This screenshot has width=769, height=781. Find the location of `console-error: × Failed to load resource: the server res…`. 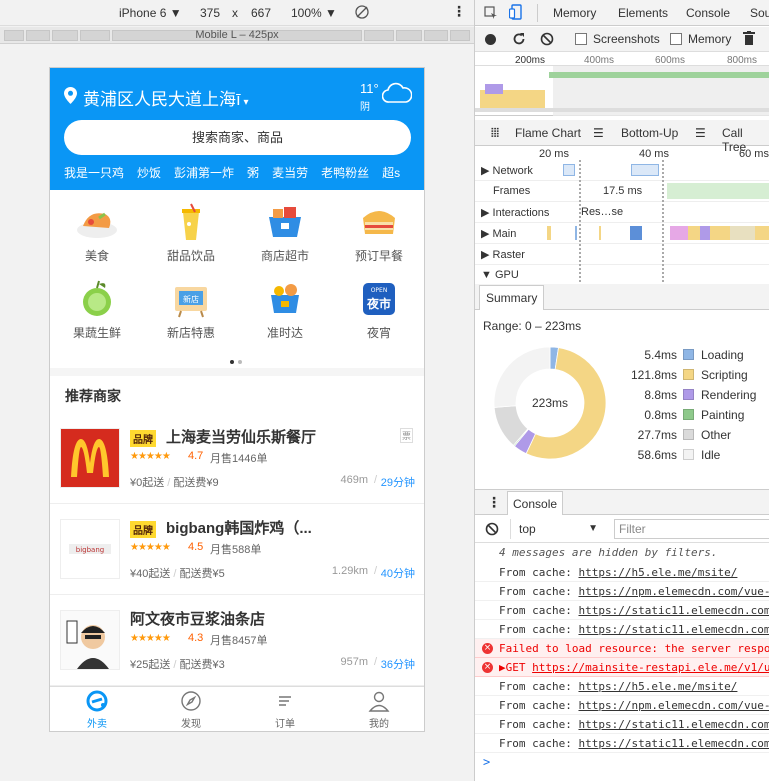

console-error: × Failed to load resource: the server res… is located at coordinates (622, 648).